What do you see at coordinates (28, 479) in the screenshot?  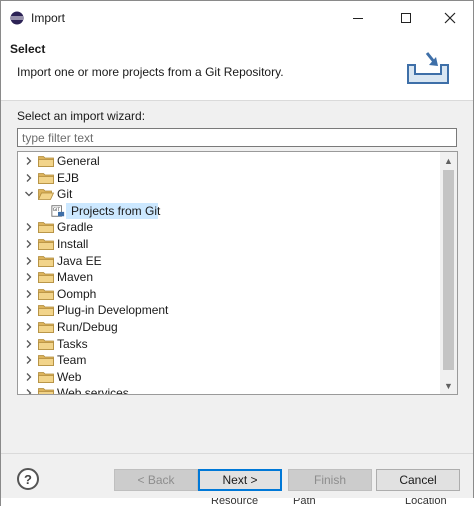 I see `help-button: ?` at bounding box center [28, 479].